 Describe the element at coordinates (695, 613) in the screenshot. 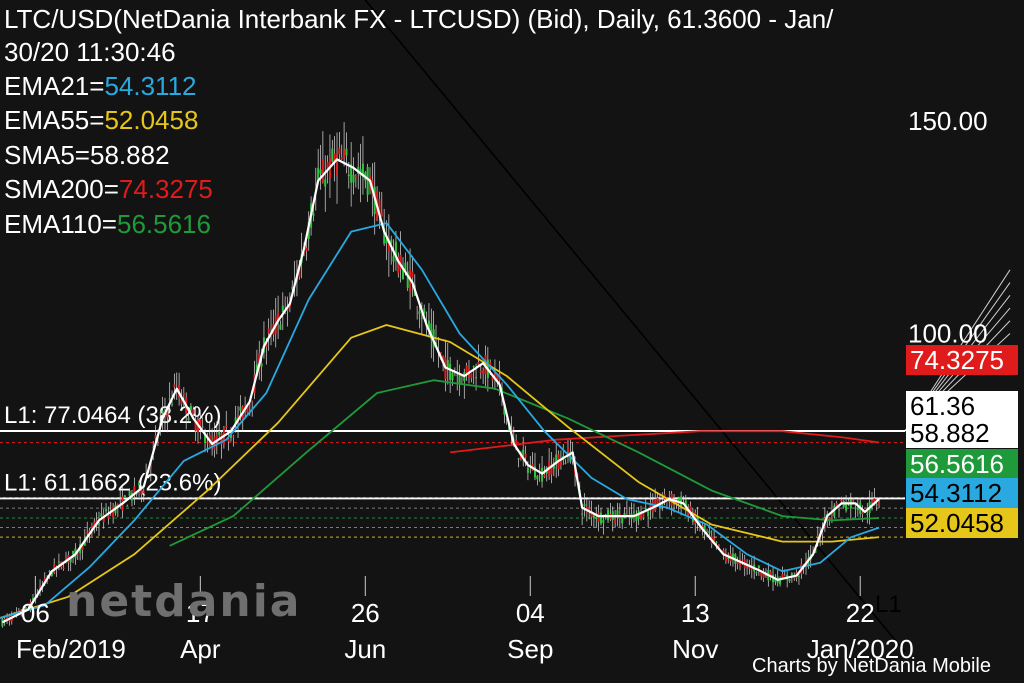

I see `x-tick-day: 13` at that location.